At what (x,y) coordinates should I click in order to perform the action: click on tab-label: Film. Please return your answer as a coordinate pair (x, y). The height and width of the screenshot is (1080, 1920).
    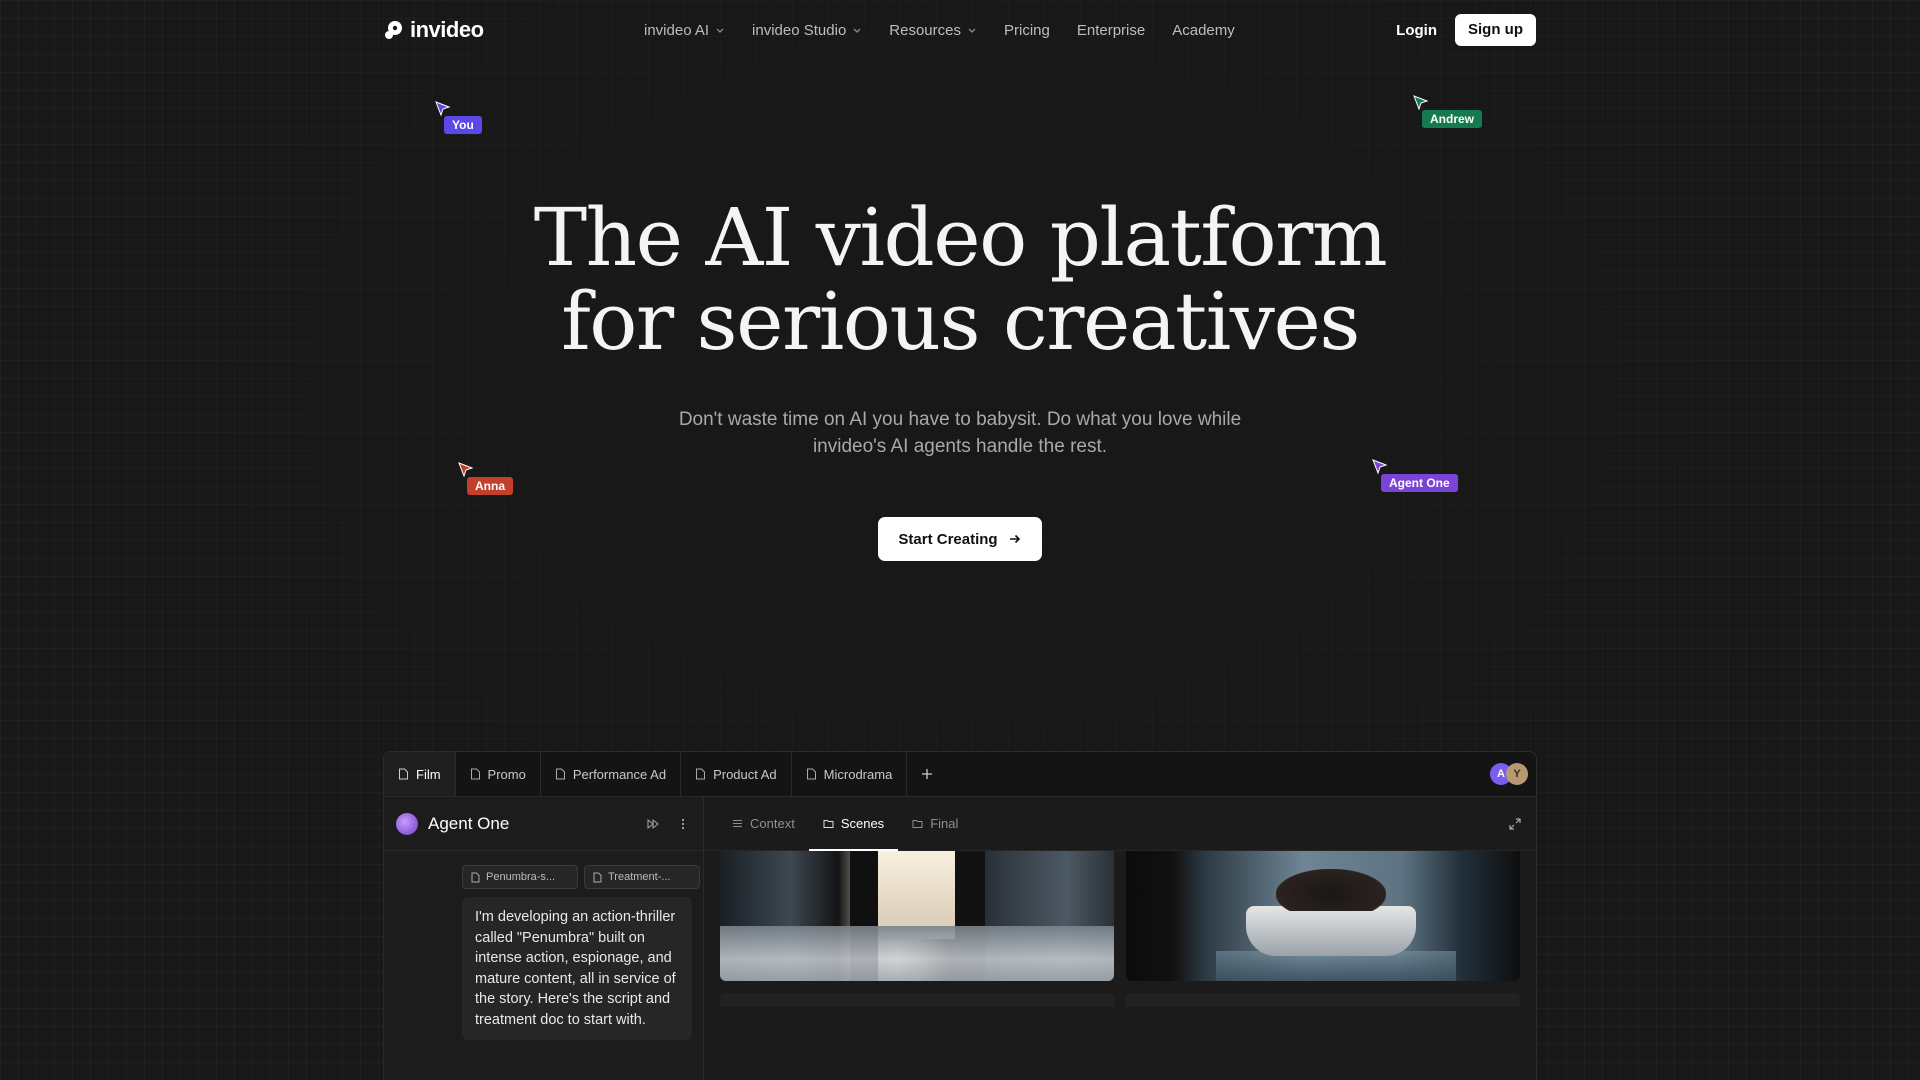
    Looking at the image, I should click on (428, 774).